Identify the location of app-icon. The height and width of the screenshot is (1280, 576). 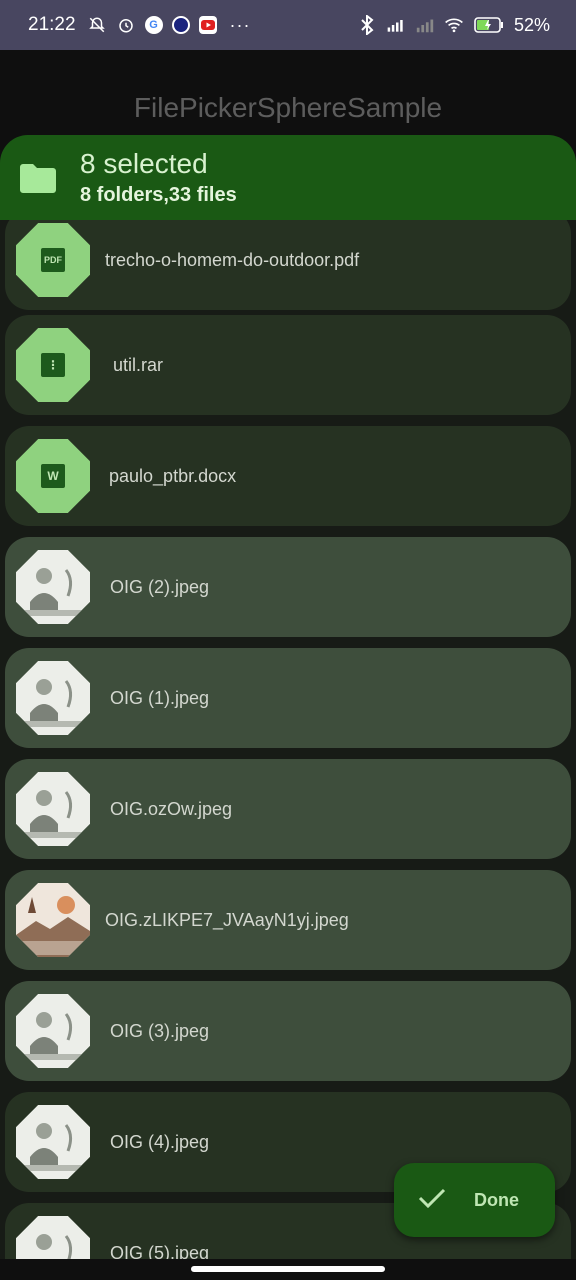
(180, 25).